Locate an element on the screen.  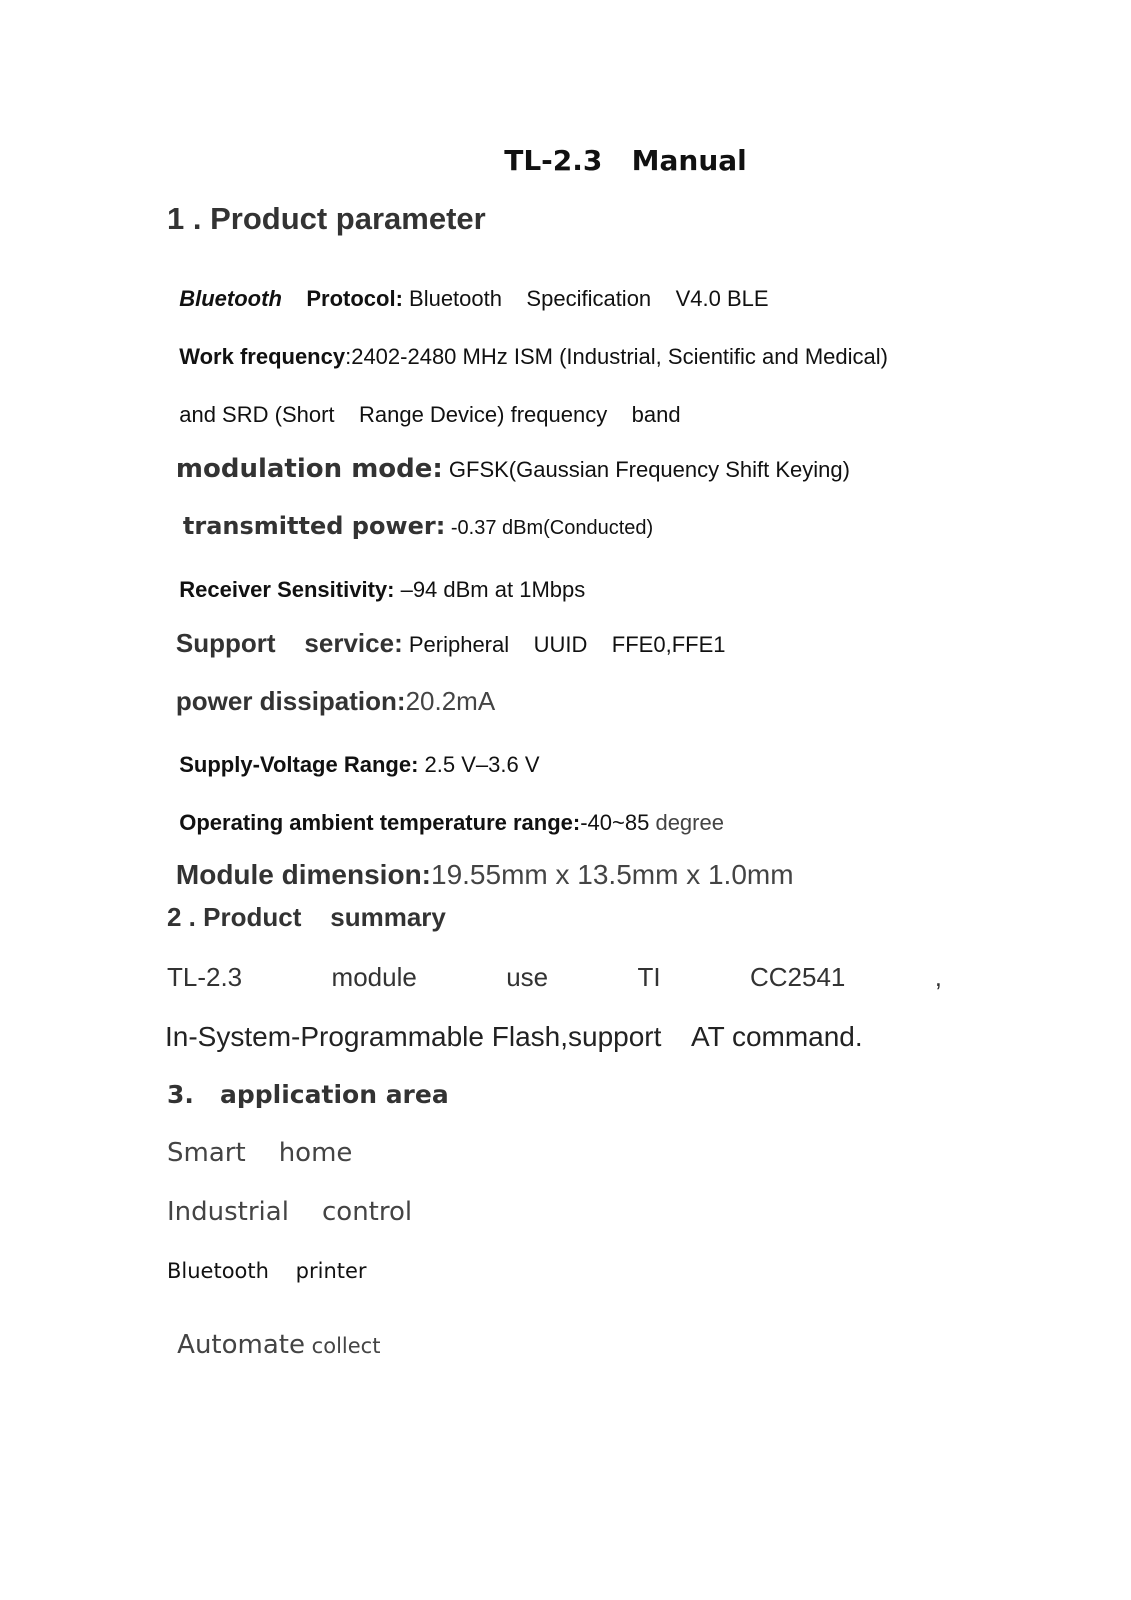
application-item: Bluetooth printer is located at coordinates (267, 1271).